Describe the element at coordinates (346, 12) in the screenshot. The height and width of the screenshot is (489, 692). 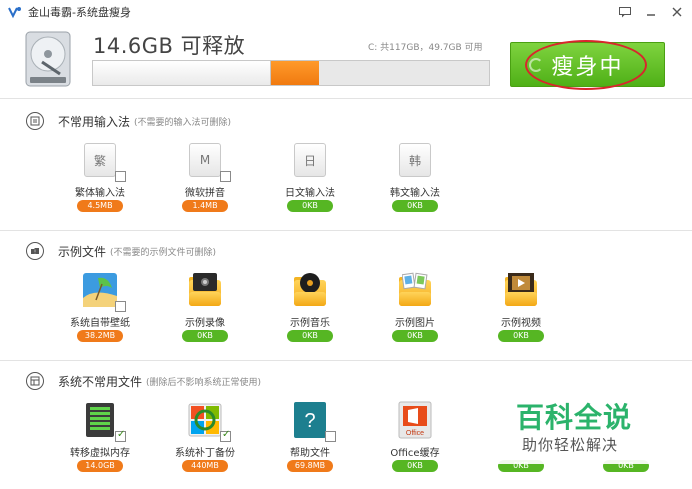
I see `title-bar: 金山毒霸-系统盘瘦身` at that location.